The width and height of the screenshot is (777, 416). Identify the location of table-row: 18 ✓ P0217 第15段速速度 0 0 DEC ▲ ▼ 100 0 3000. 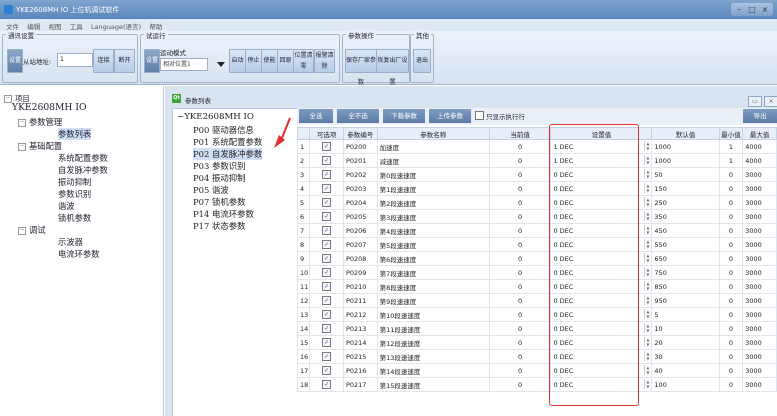
(536, 384).